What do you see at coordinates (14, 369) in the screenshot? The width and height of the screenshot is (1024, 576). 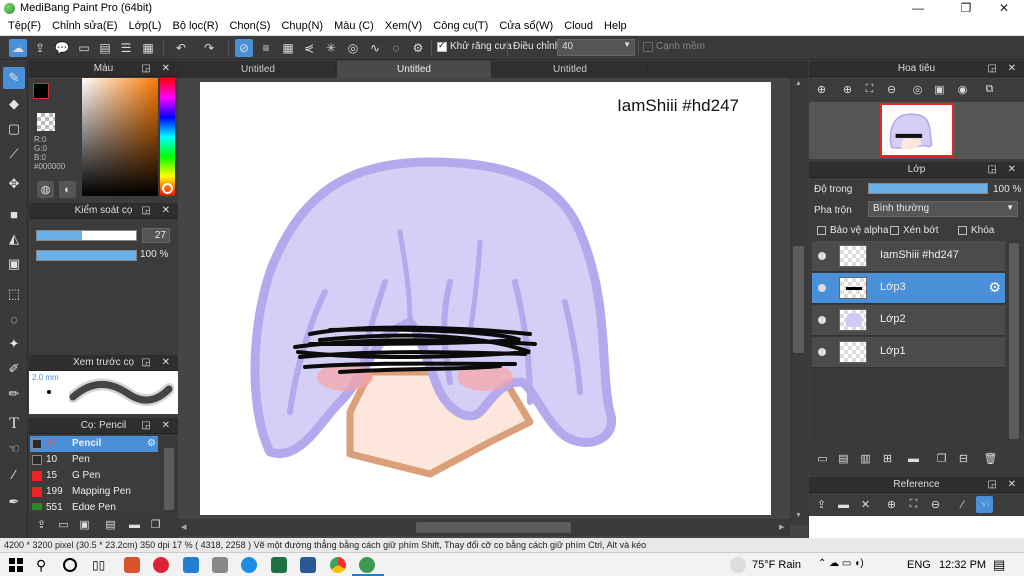 I see `select-pen-tool-icon: ✐` at bounding box center [14, 369].